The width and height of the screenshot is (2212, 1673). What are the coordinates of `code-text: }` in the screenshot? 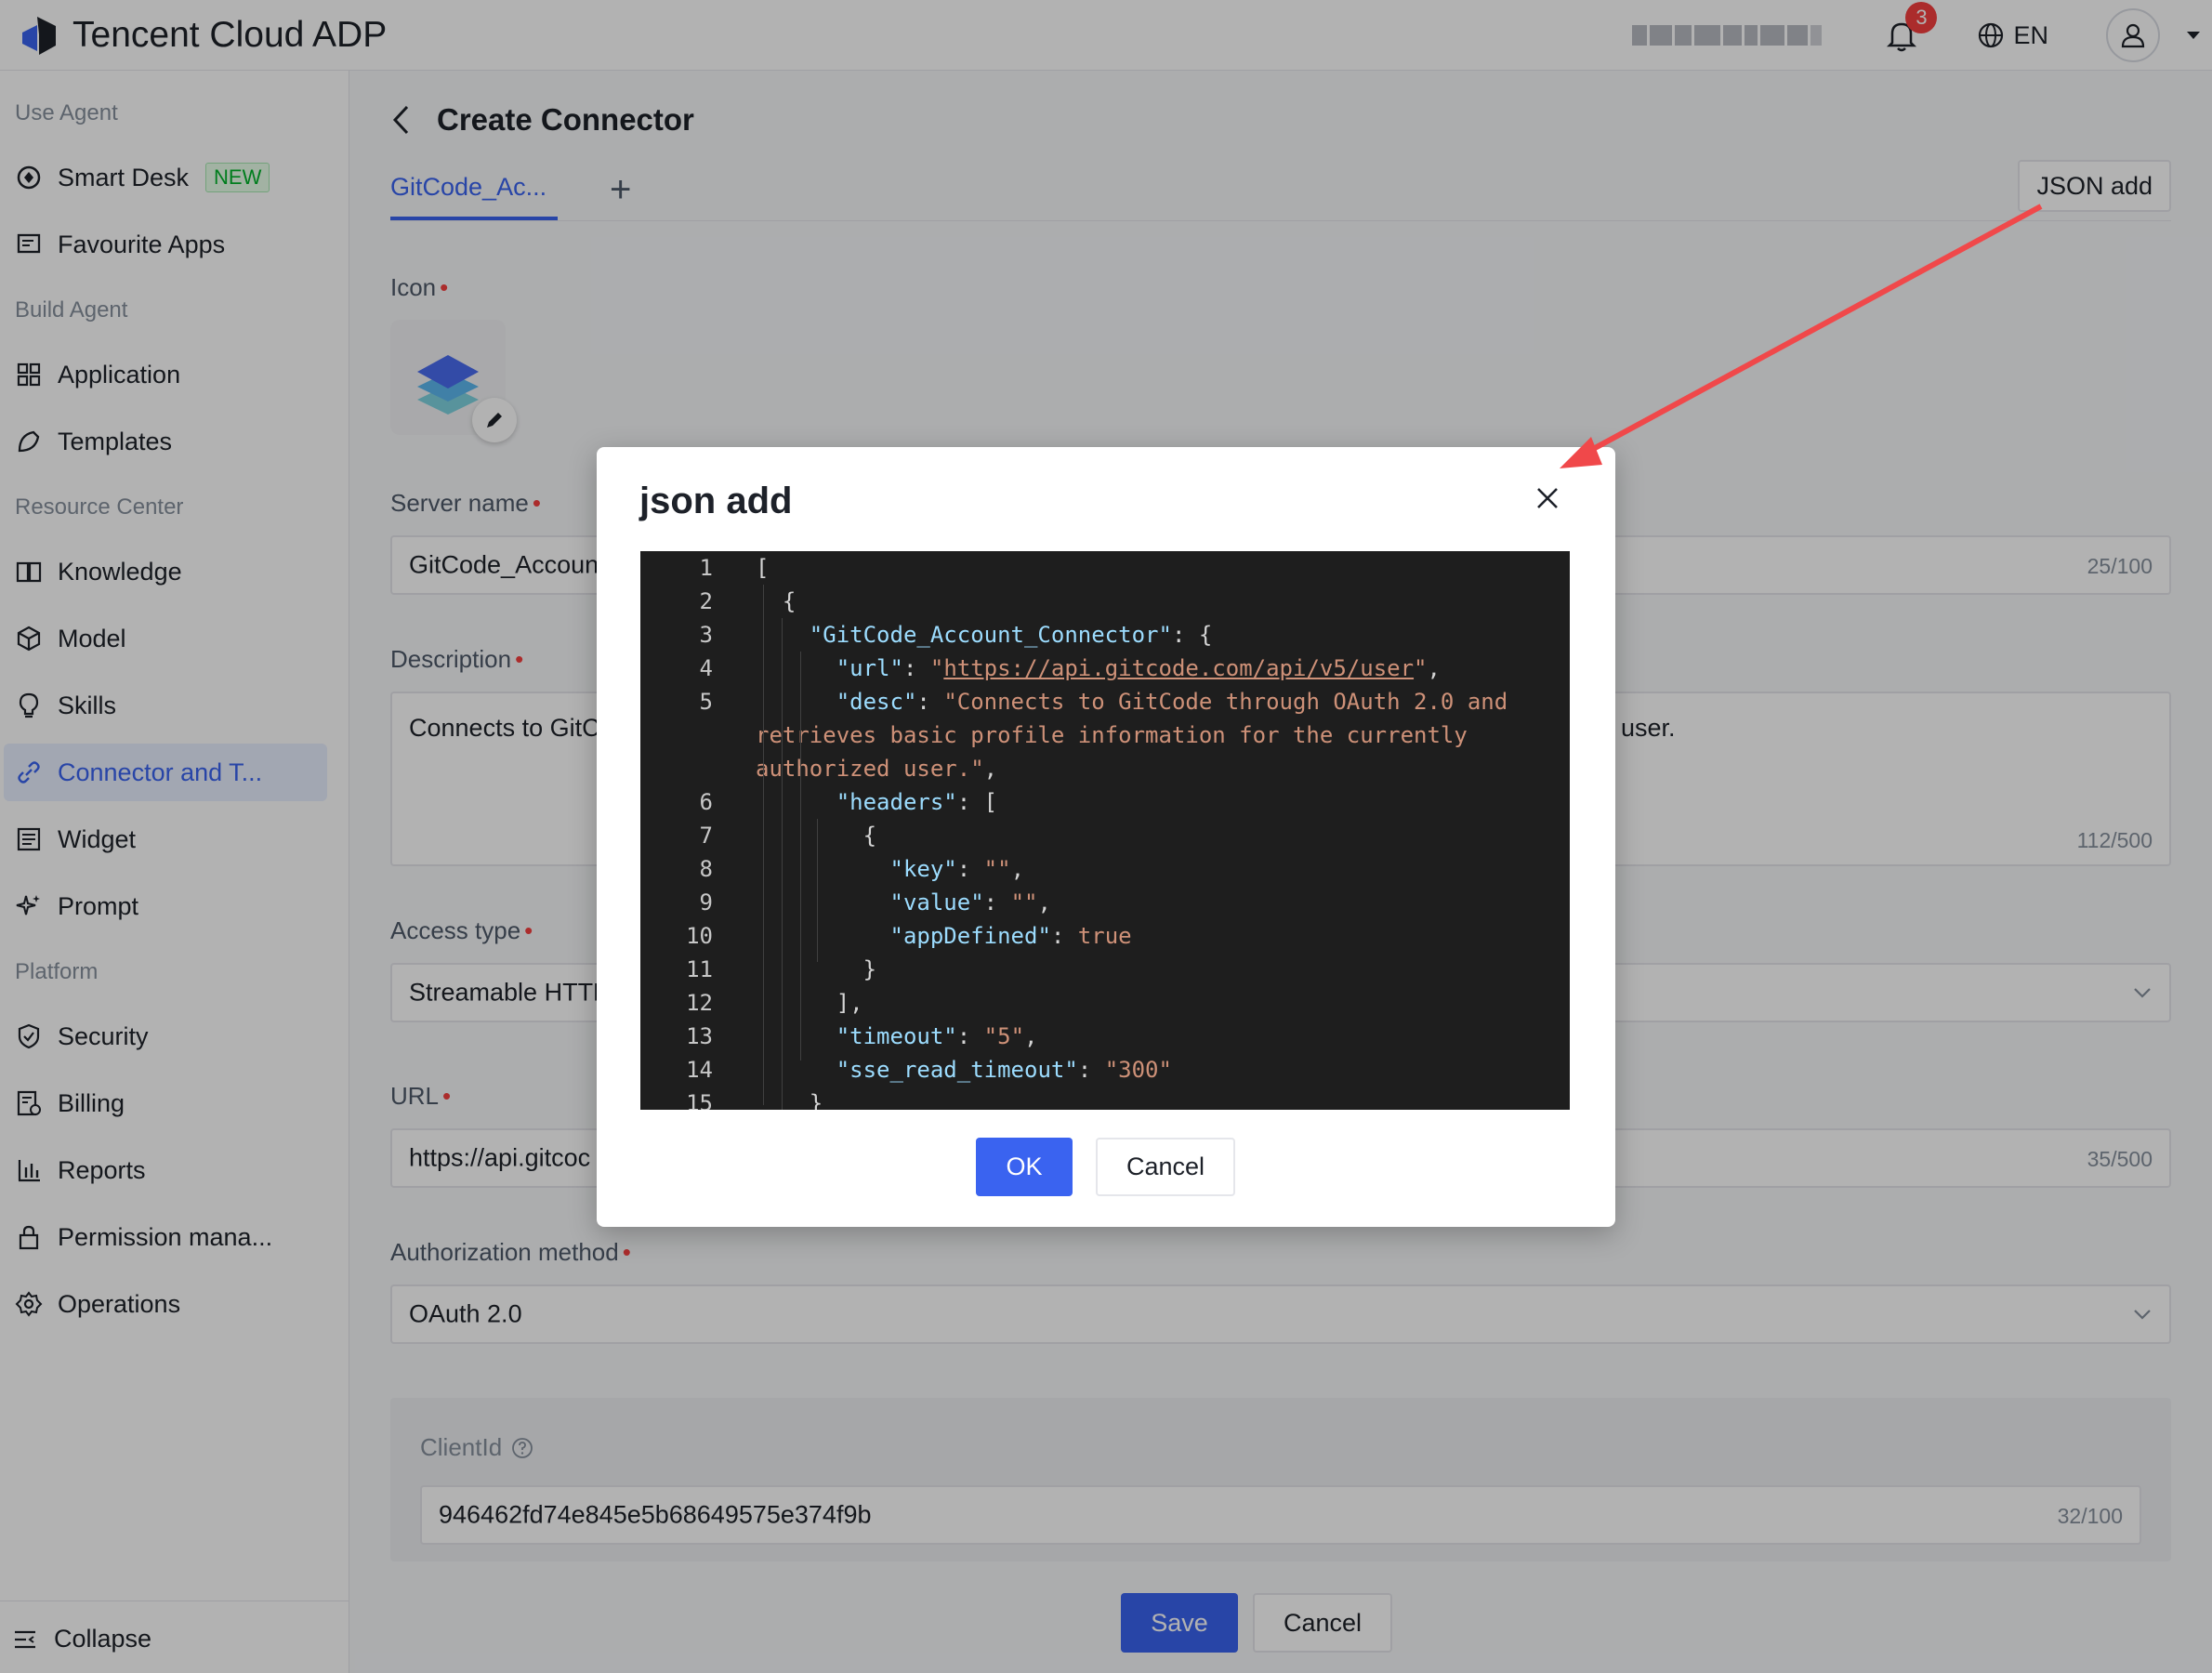 It's located at (789, 1100).